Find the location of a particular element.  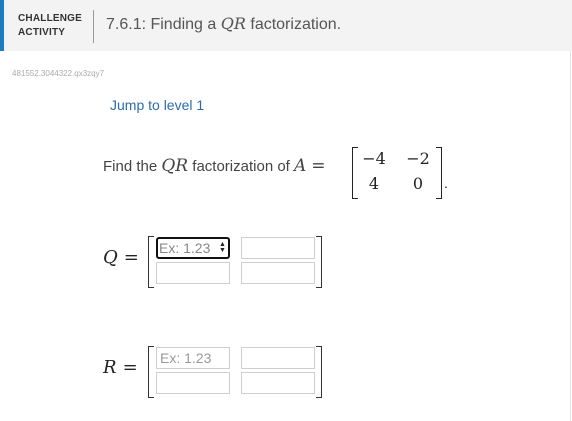

title-prefix: 7.6.1: Finding a is located at coordinates (163, 24).